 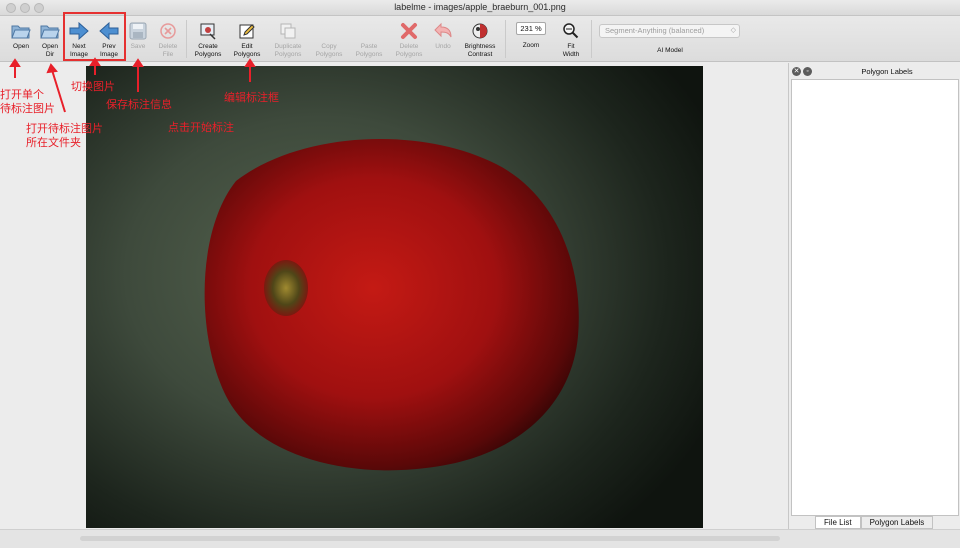 I want to click on ai-model-select: Segment-Anything (balanced) ◇, so click(x=669, y=31).